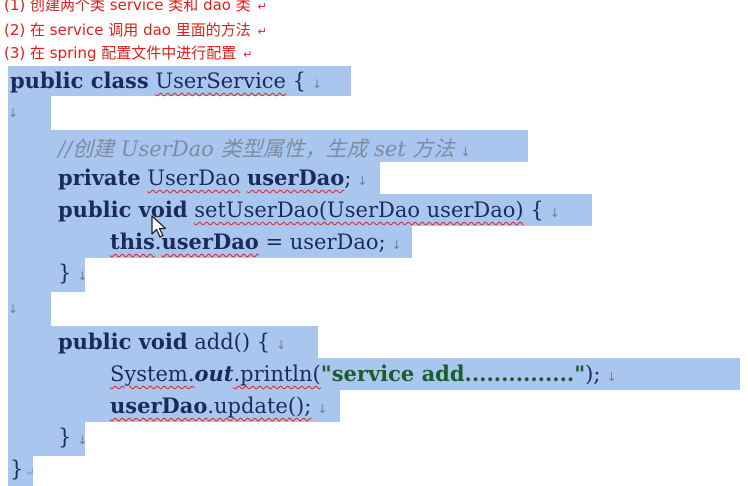 The image size is (748, 486). What do you see at coordinates (159, 405) in the screenshot?
I see `dao-reference: userDao` at bounding box center [159, 405].